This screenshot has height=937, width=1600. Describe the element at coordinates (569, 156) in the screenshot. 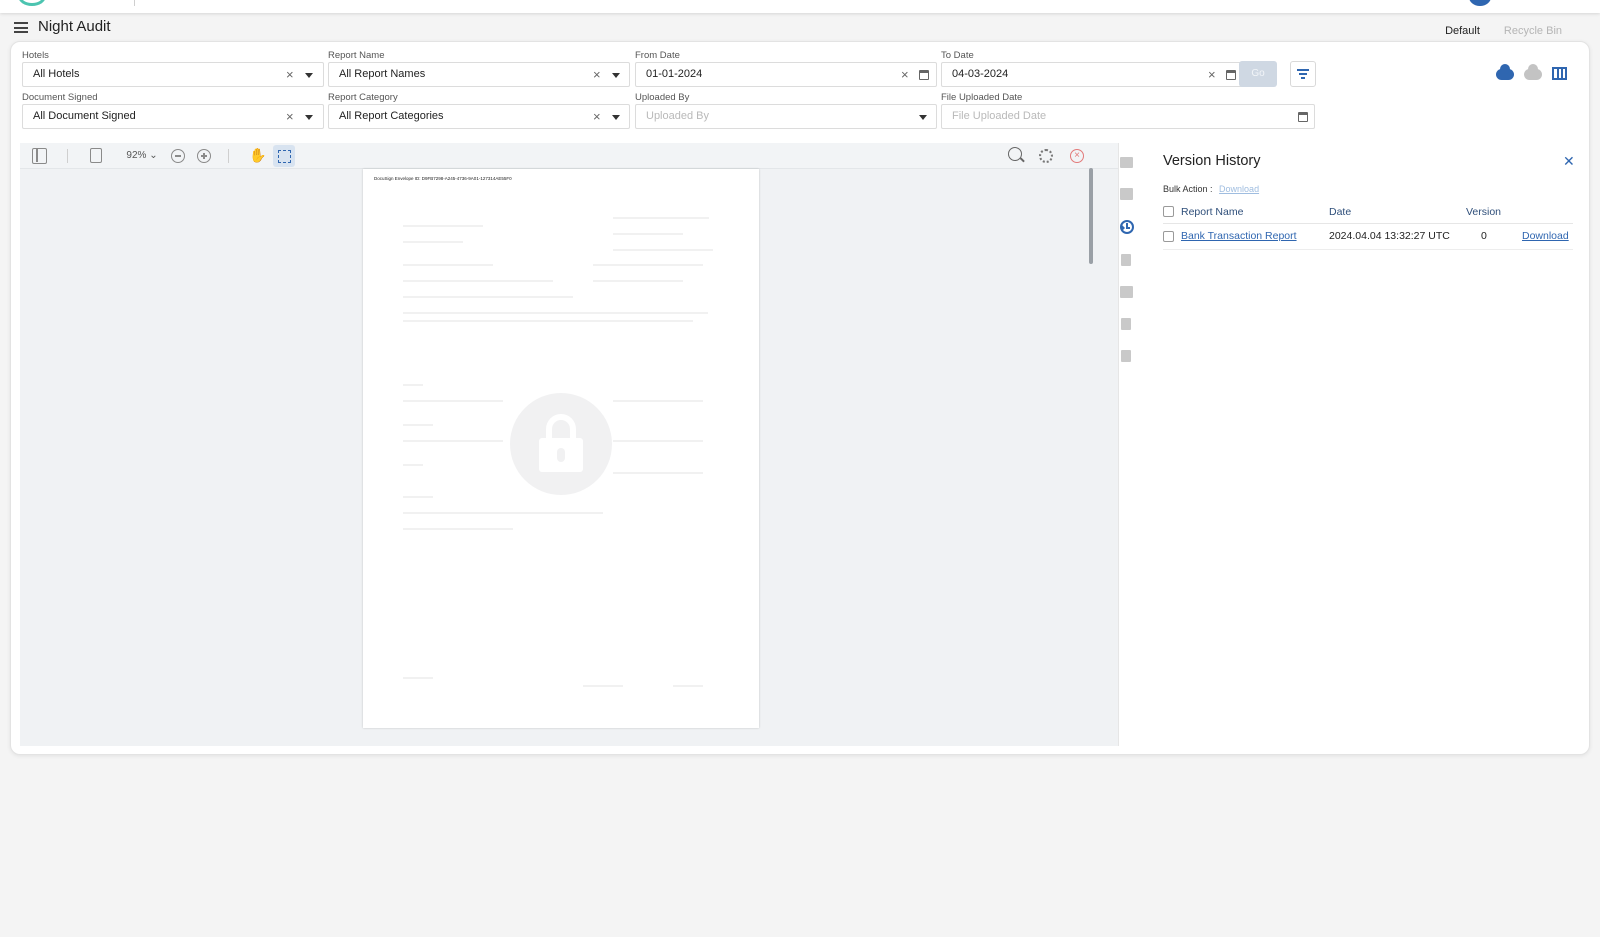

I see `viewer-toolbar: 92% ⌄ ✋ ×` at that location.